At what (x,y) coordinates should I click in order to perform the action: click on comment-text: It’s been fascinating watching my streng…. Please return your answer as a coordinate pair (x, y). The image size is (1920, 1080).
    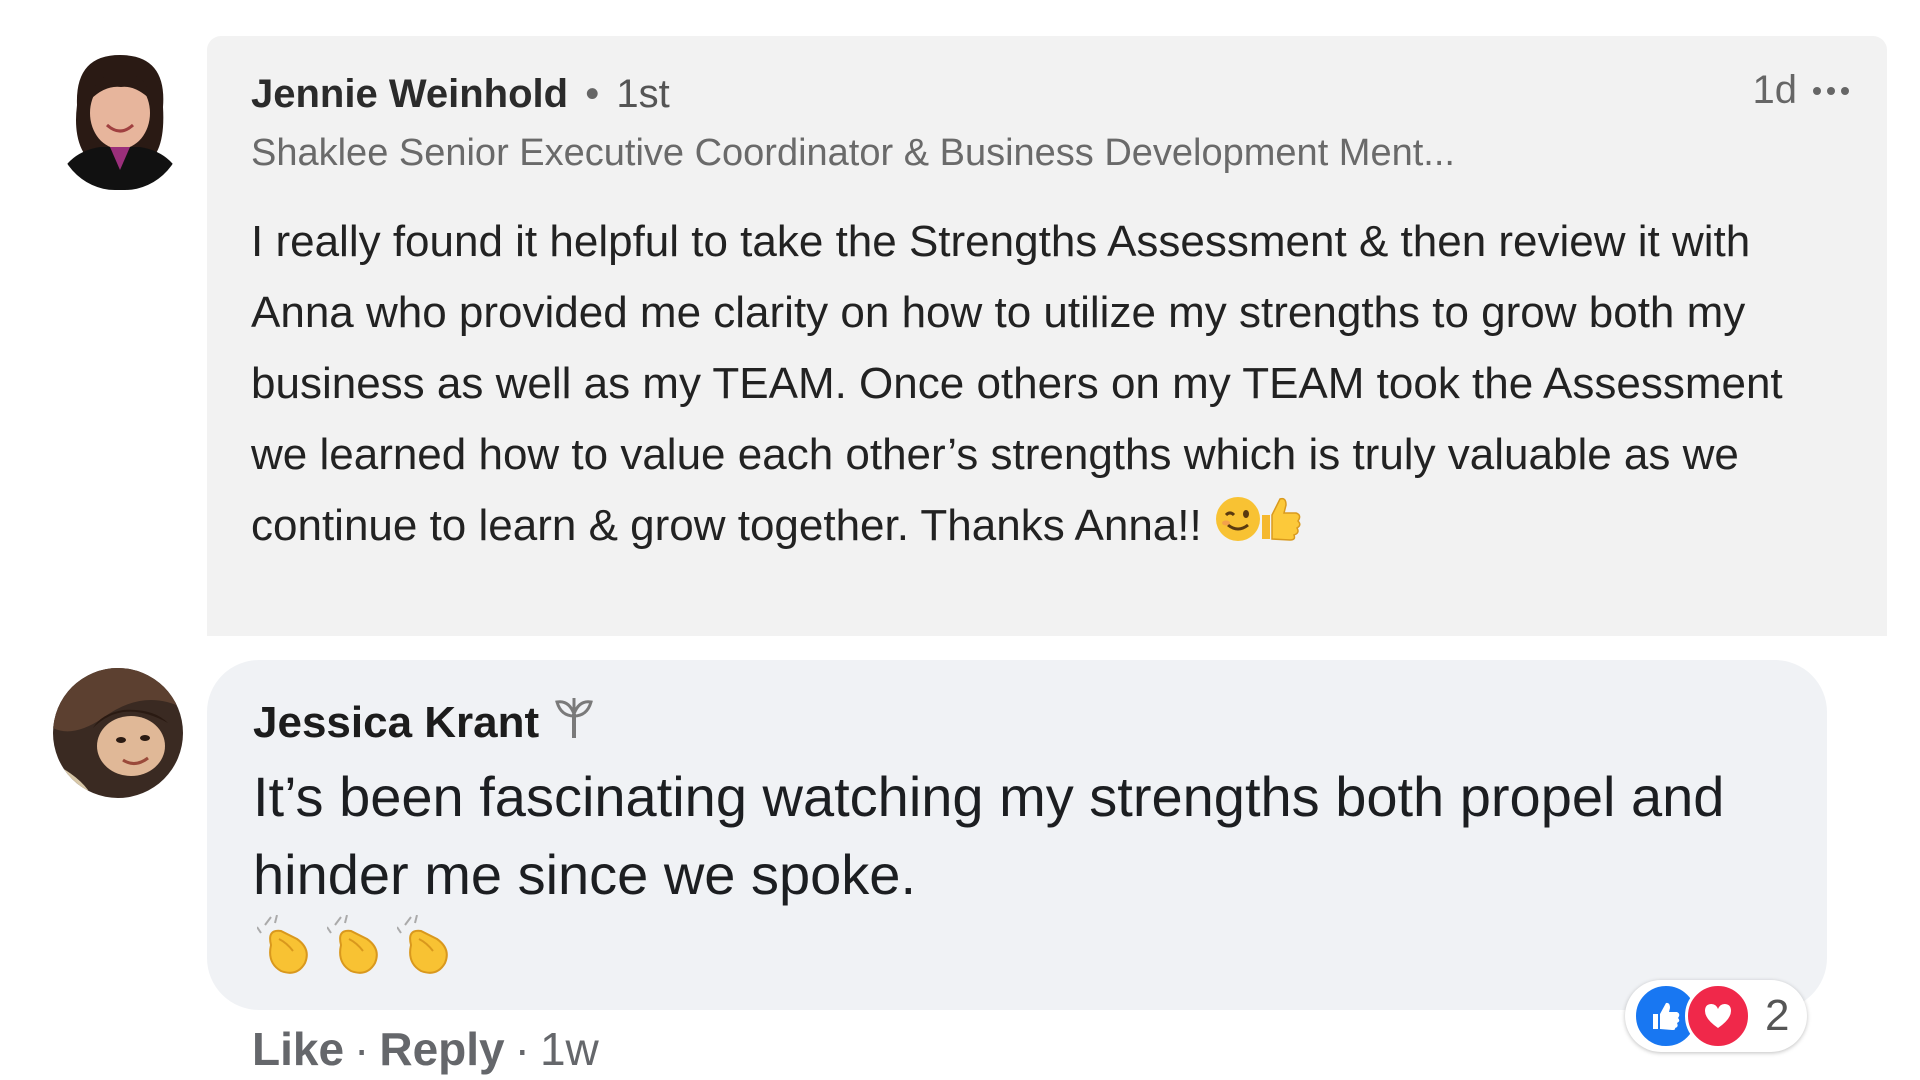
    Looking at the image, I should click on (989, 835).